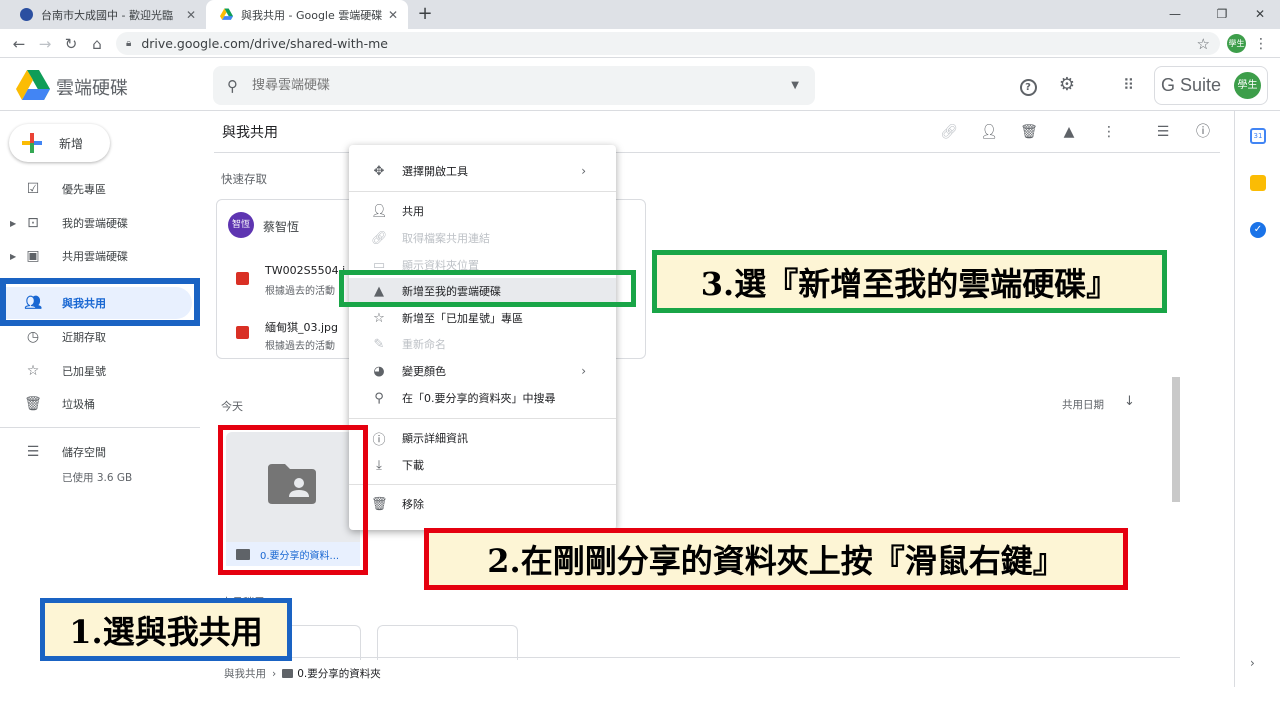  Describe the element at coordinates (1222, 14) in the screenshot. I see `maximize-icon: ❐` at that location.